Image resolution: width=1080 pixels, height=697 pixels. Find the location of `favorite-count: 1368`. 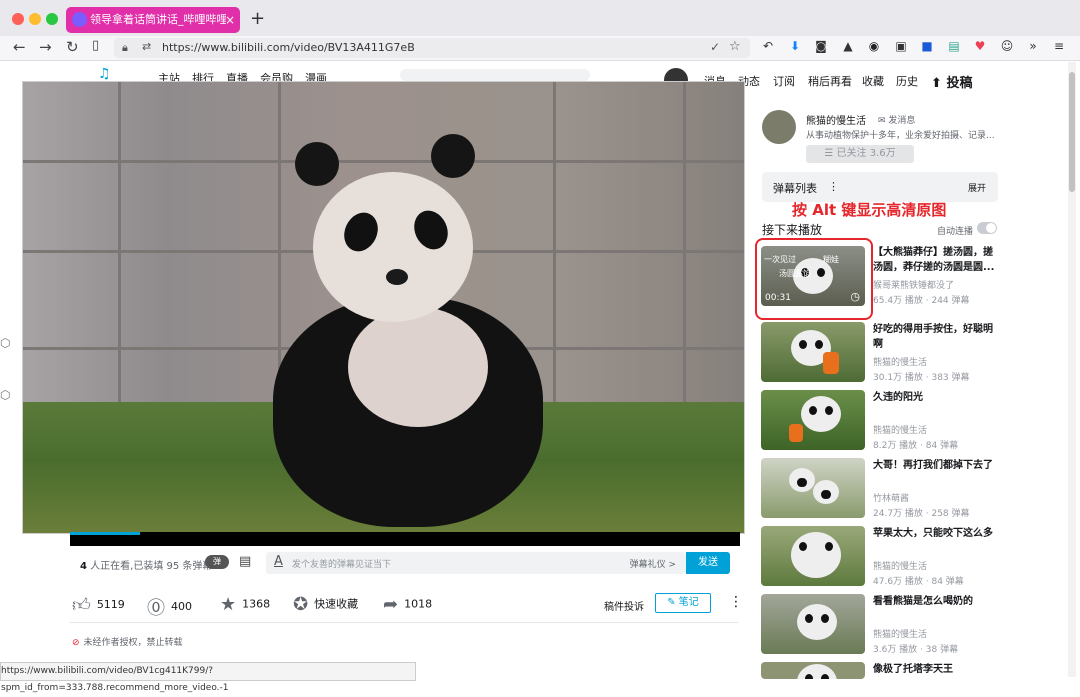

favorite-count: 1368 is located at coordinates (256, 604).